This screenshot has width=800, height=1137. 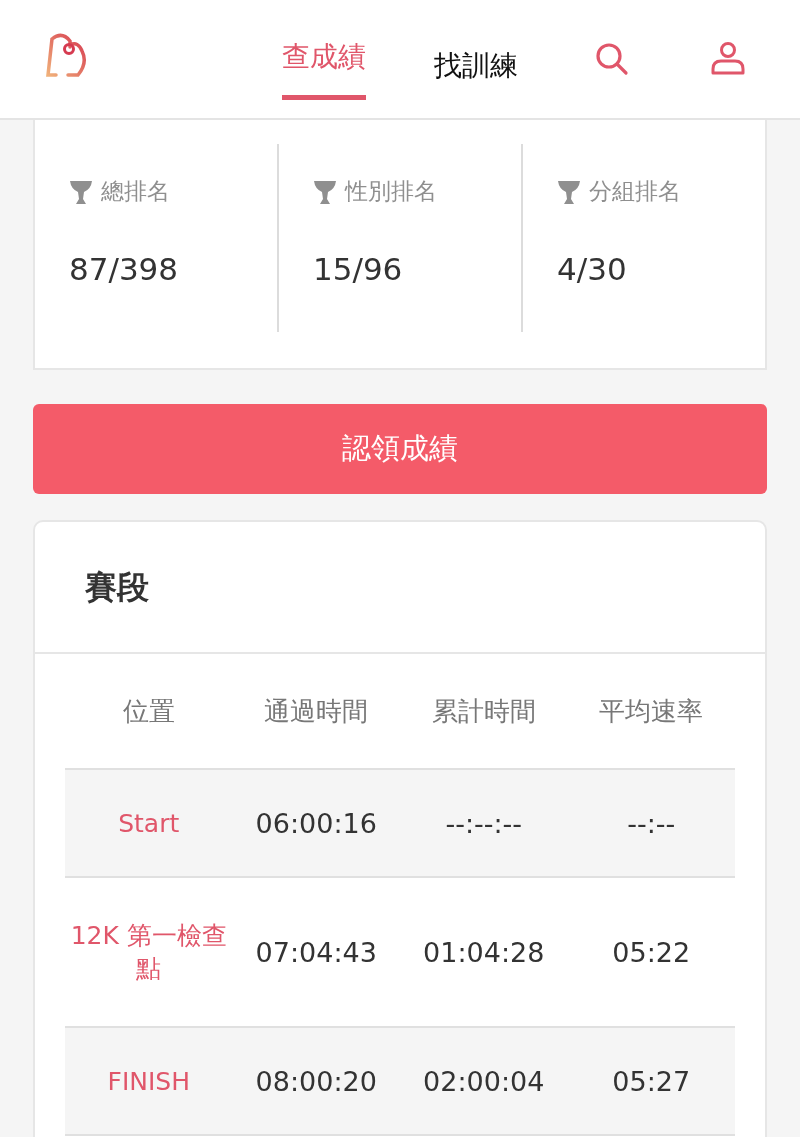 I want to click on nav-tab: 找訓練, so click(x=476, y=59).